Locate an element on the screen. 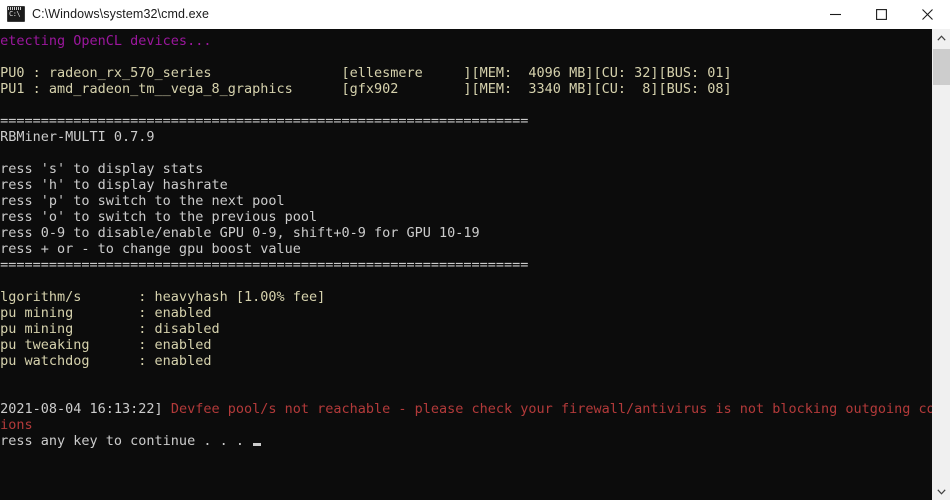 This screenshot has width=950, height=500. console-line: Press + or - to change gpu boost value is located at coordinates (150, 249).